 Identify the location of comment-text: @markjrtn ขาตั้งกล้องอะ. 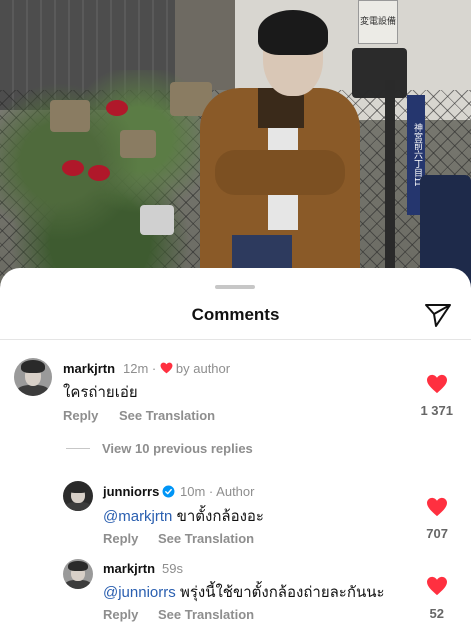
(183, 516).